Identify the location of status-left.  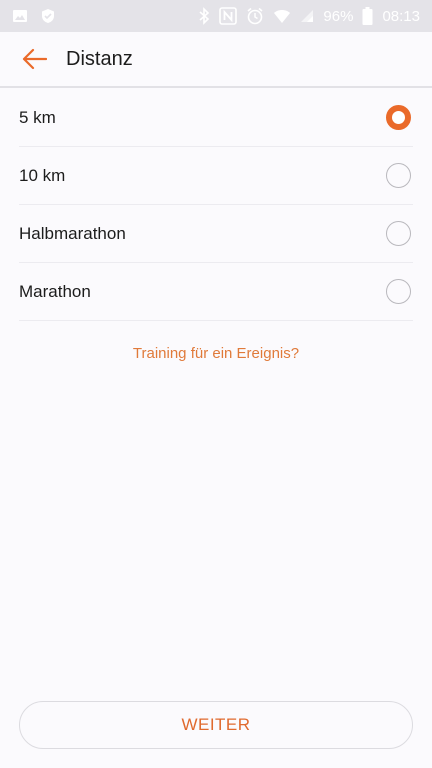
(34, 16).